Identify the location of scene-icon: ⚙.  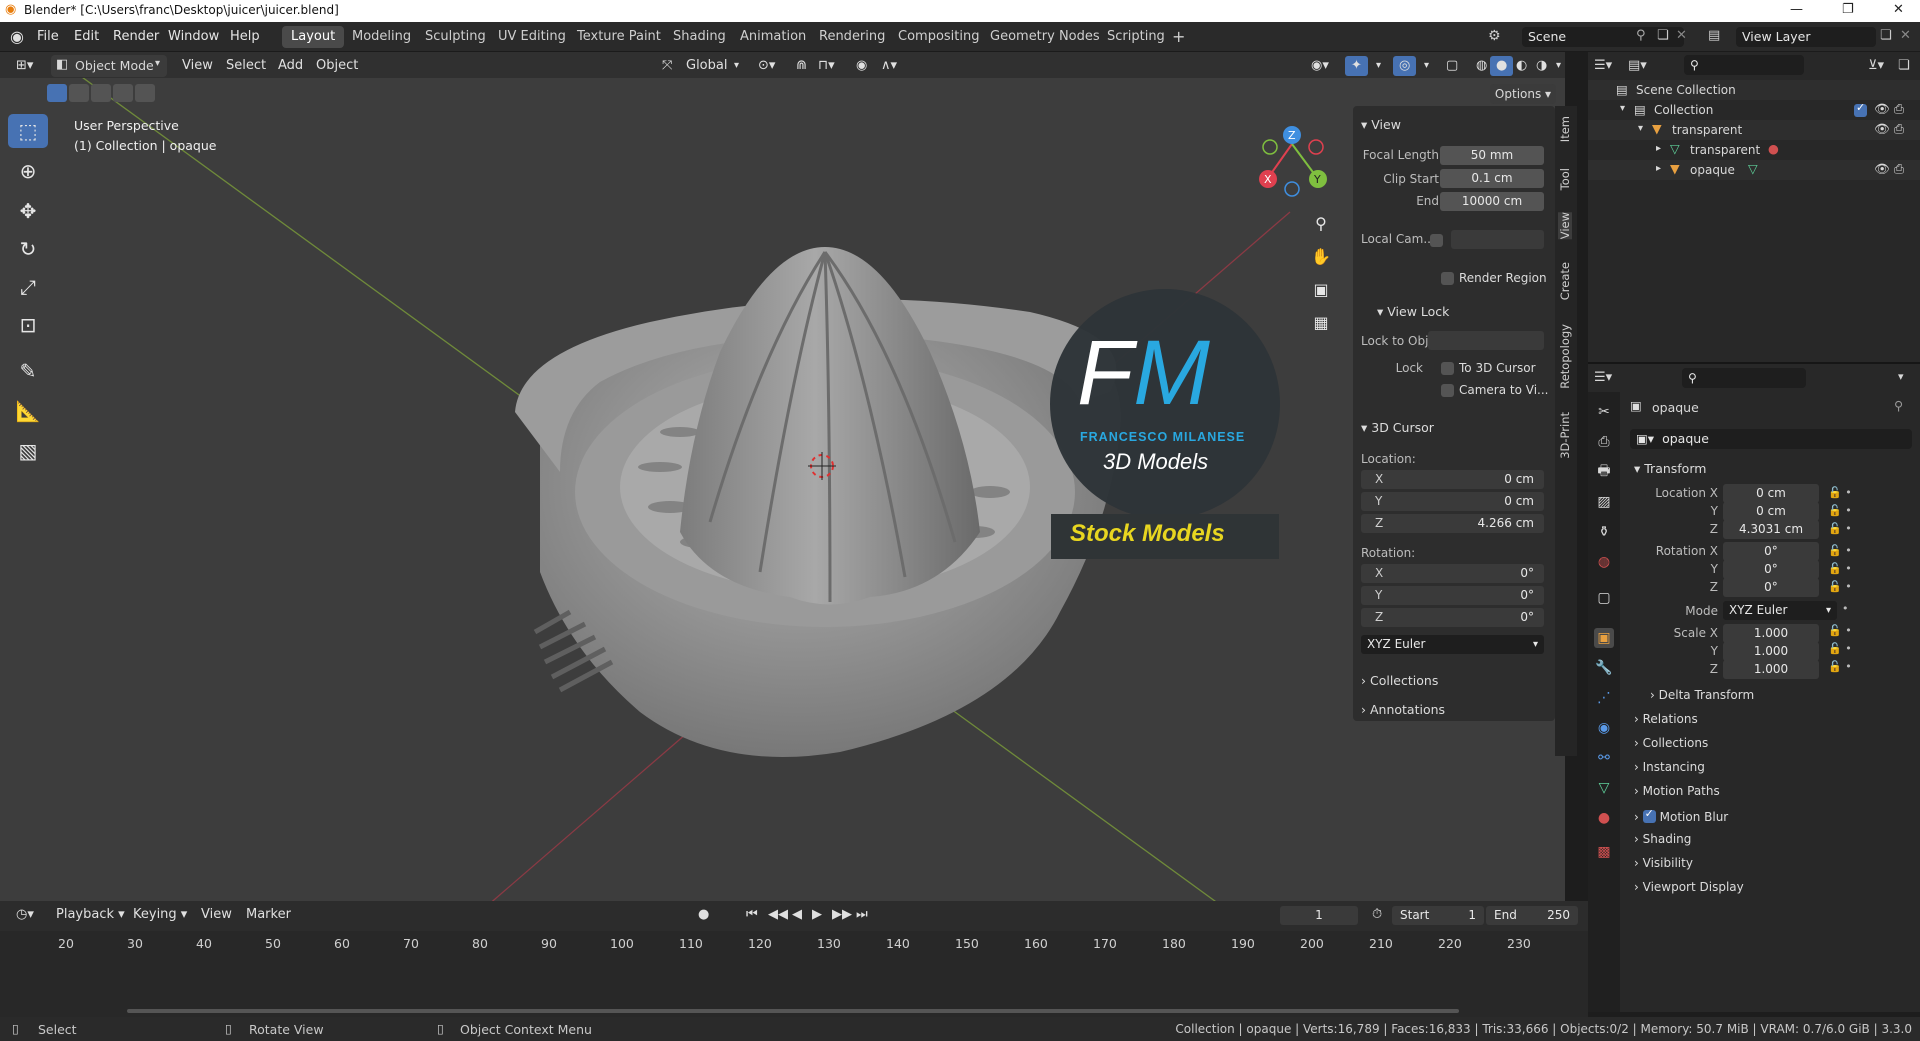
(1494, 36).